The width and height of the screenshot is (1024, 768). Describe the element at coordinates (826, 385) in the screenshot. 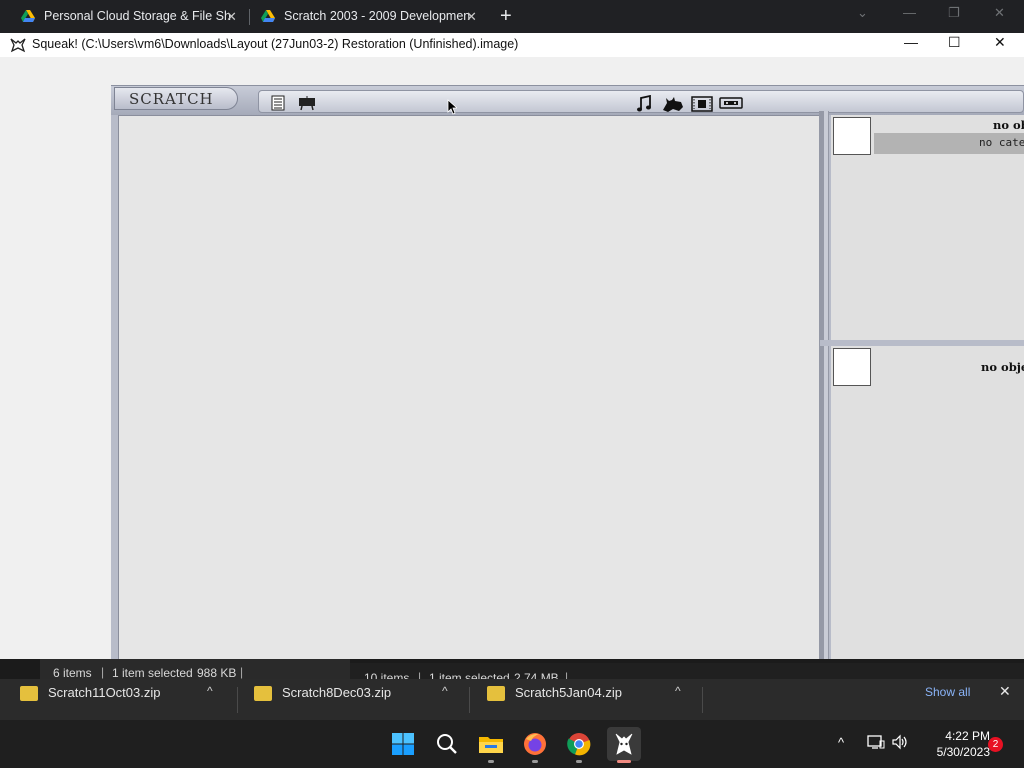

I see `pane-divider-highlight` at that location.